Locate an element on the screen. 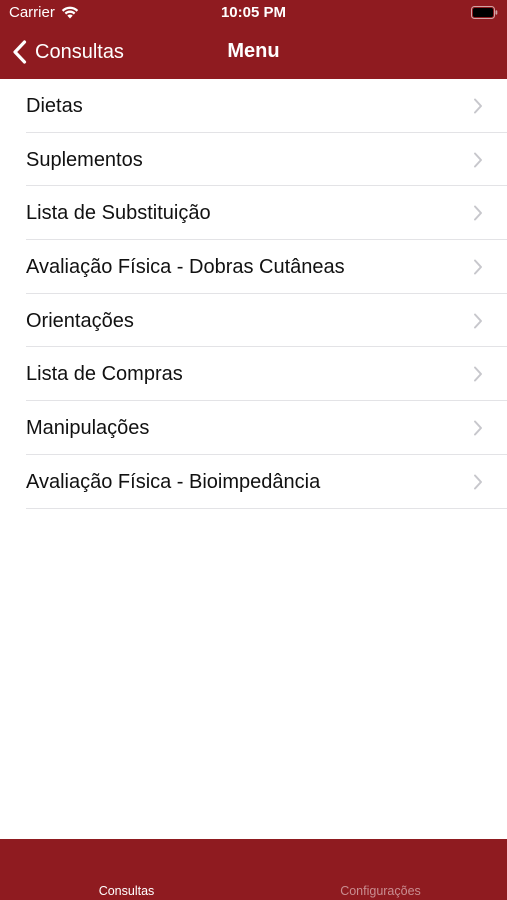 The height and width of the screenshot is (900, 507). menu-item-label: Lista de Substituição is located at coordinates (118, 213).